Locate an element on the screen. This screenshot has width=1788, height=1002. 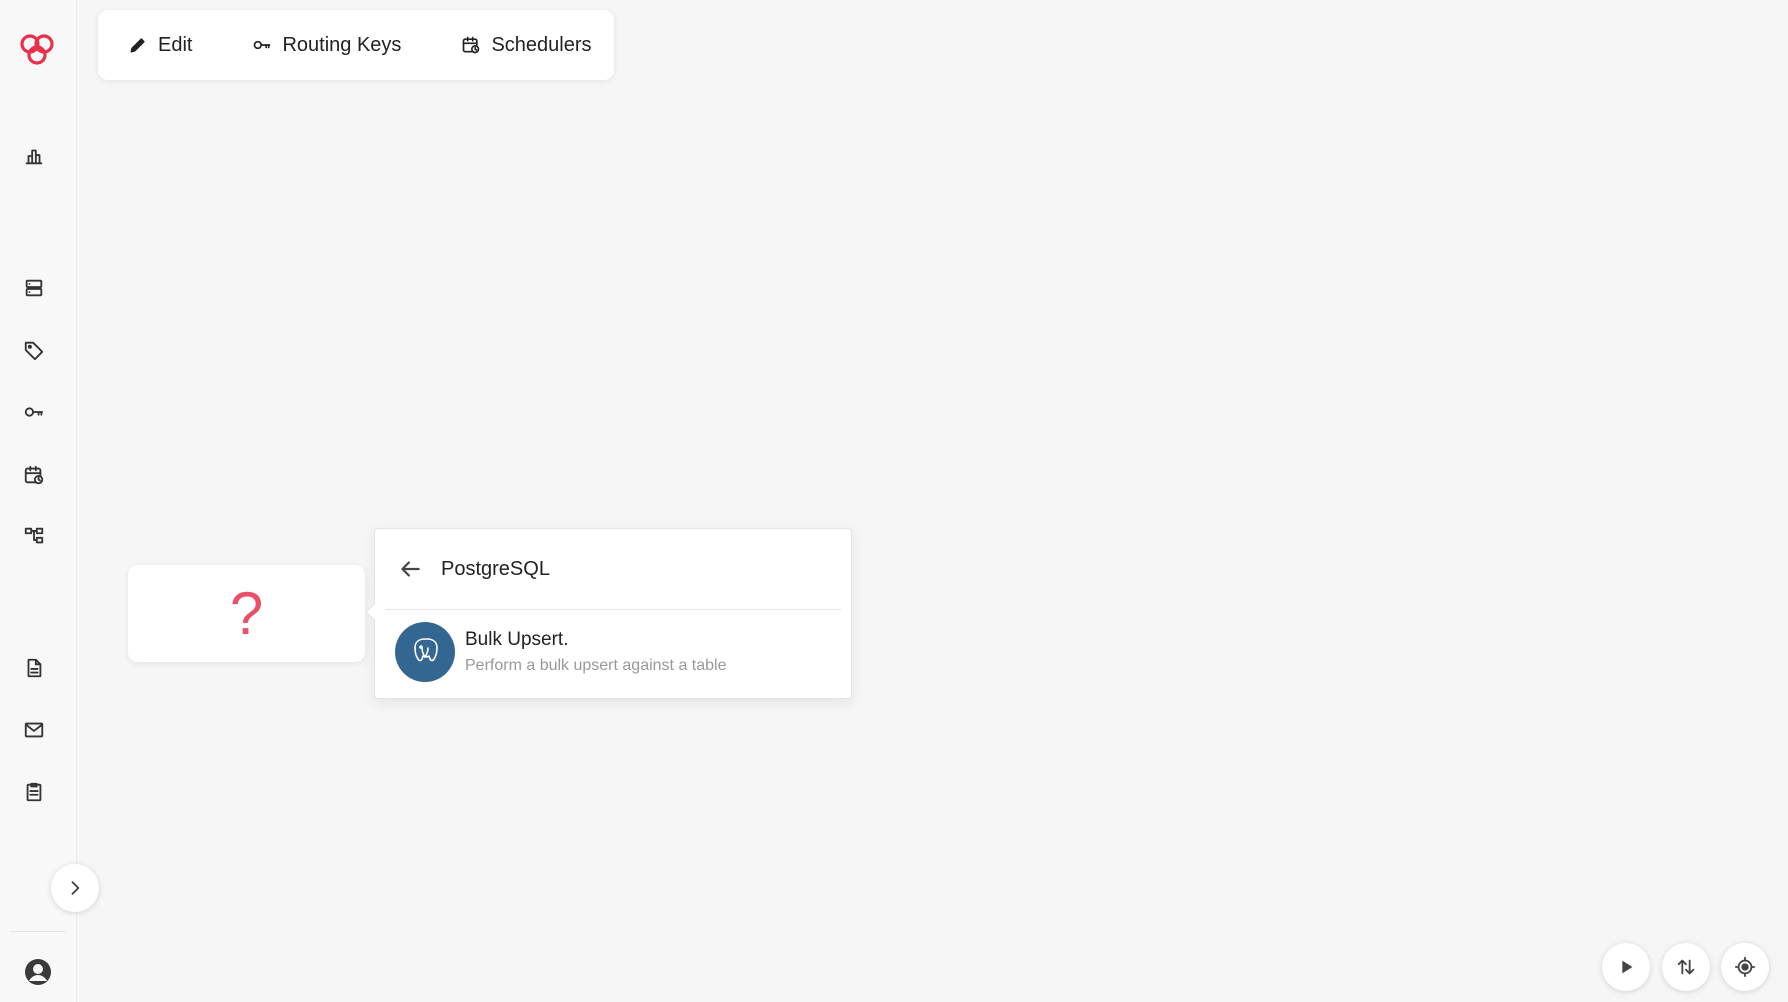
recenter-button is located at coordinates (1745, 967).